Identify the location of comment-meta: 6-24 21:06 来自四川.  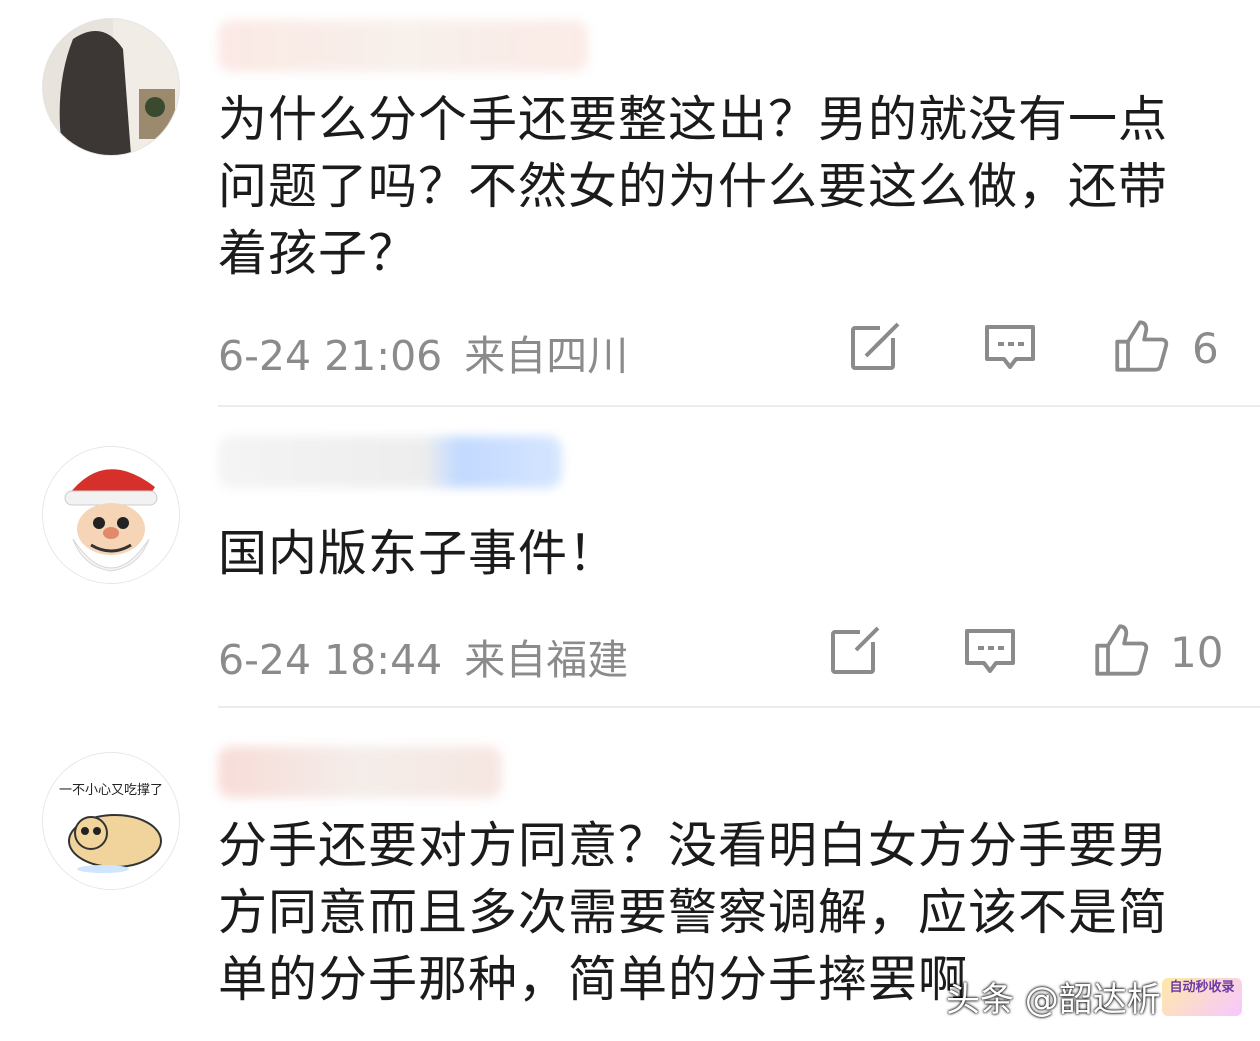
(423, 352).